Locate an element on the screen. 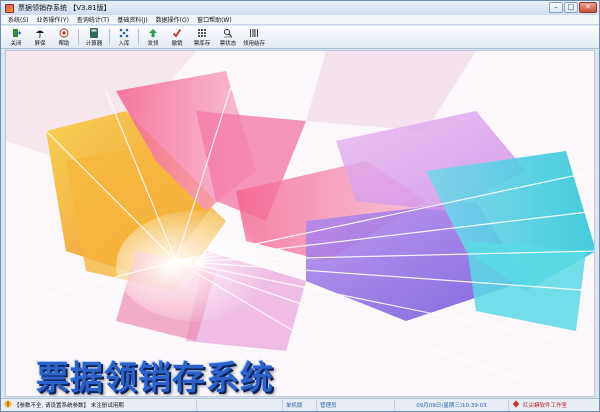 The height and width of the screenshot is (412, 600). window-controls: – □ ✕ is located at coordinates (573, 7).